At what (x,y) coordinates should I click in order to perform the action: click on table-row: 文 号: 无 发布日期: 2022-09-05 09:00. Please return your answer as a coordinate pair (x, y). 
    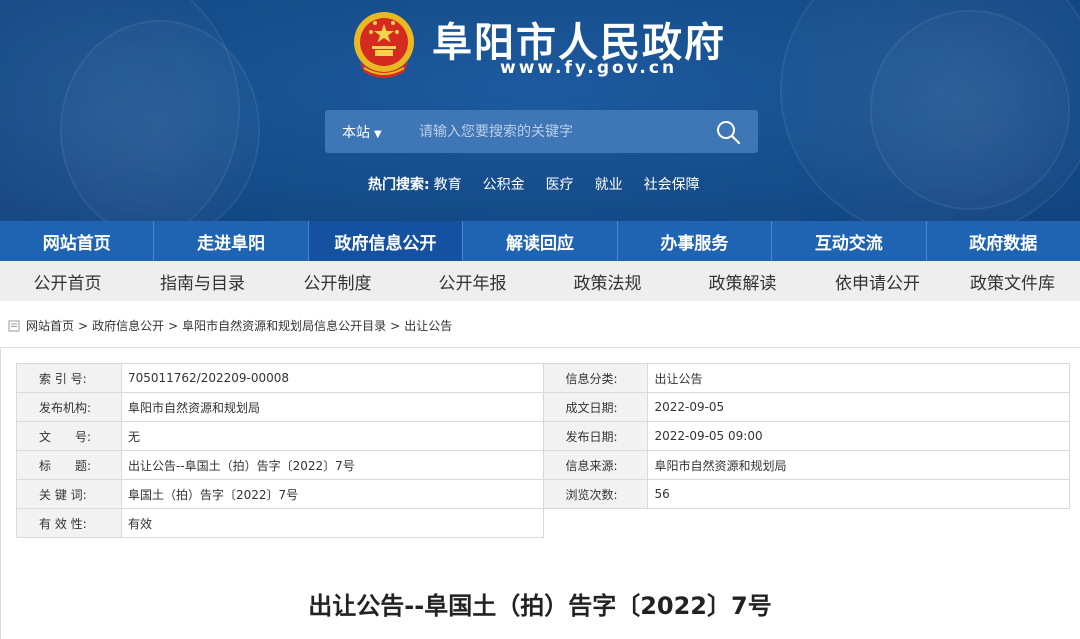
    Looking at the image, I should click on (543, 436).